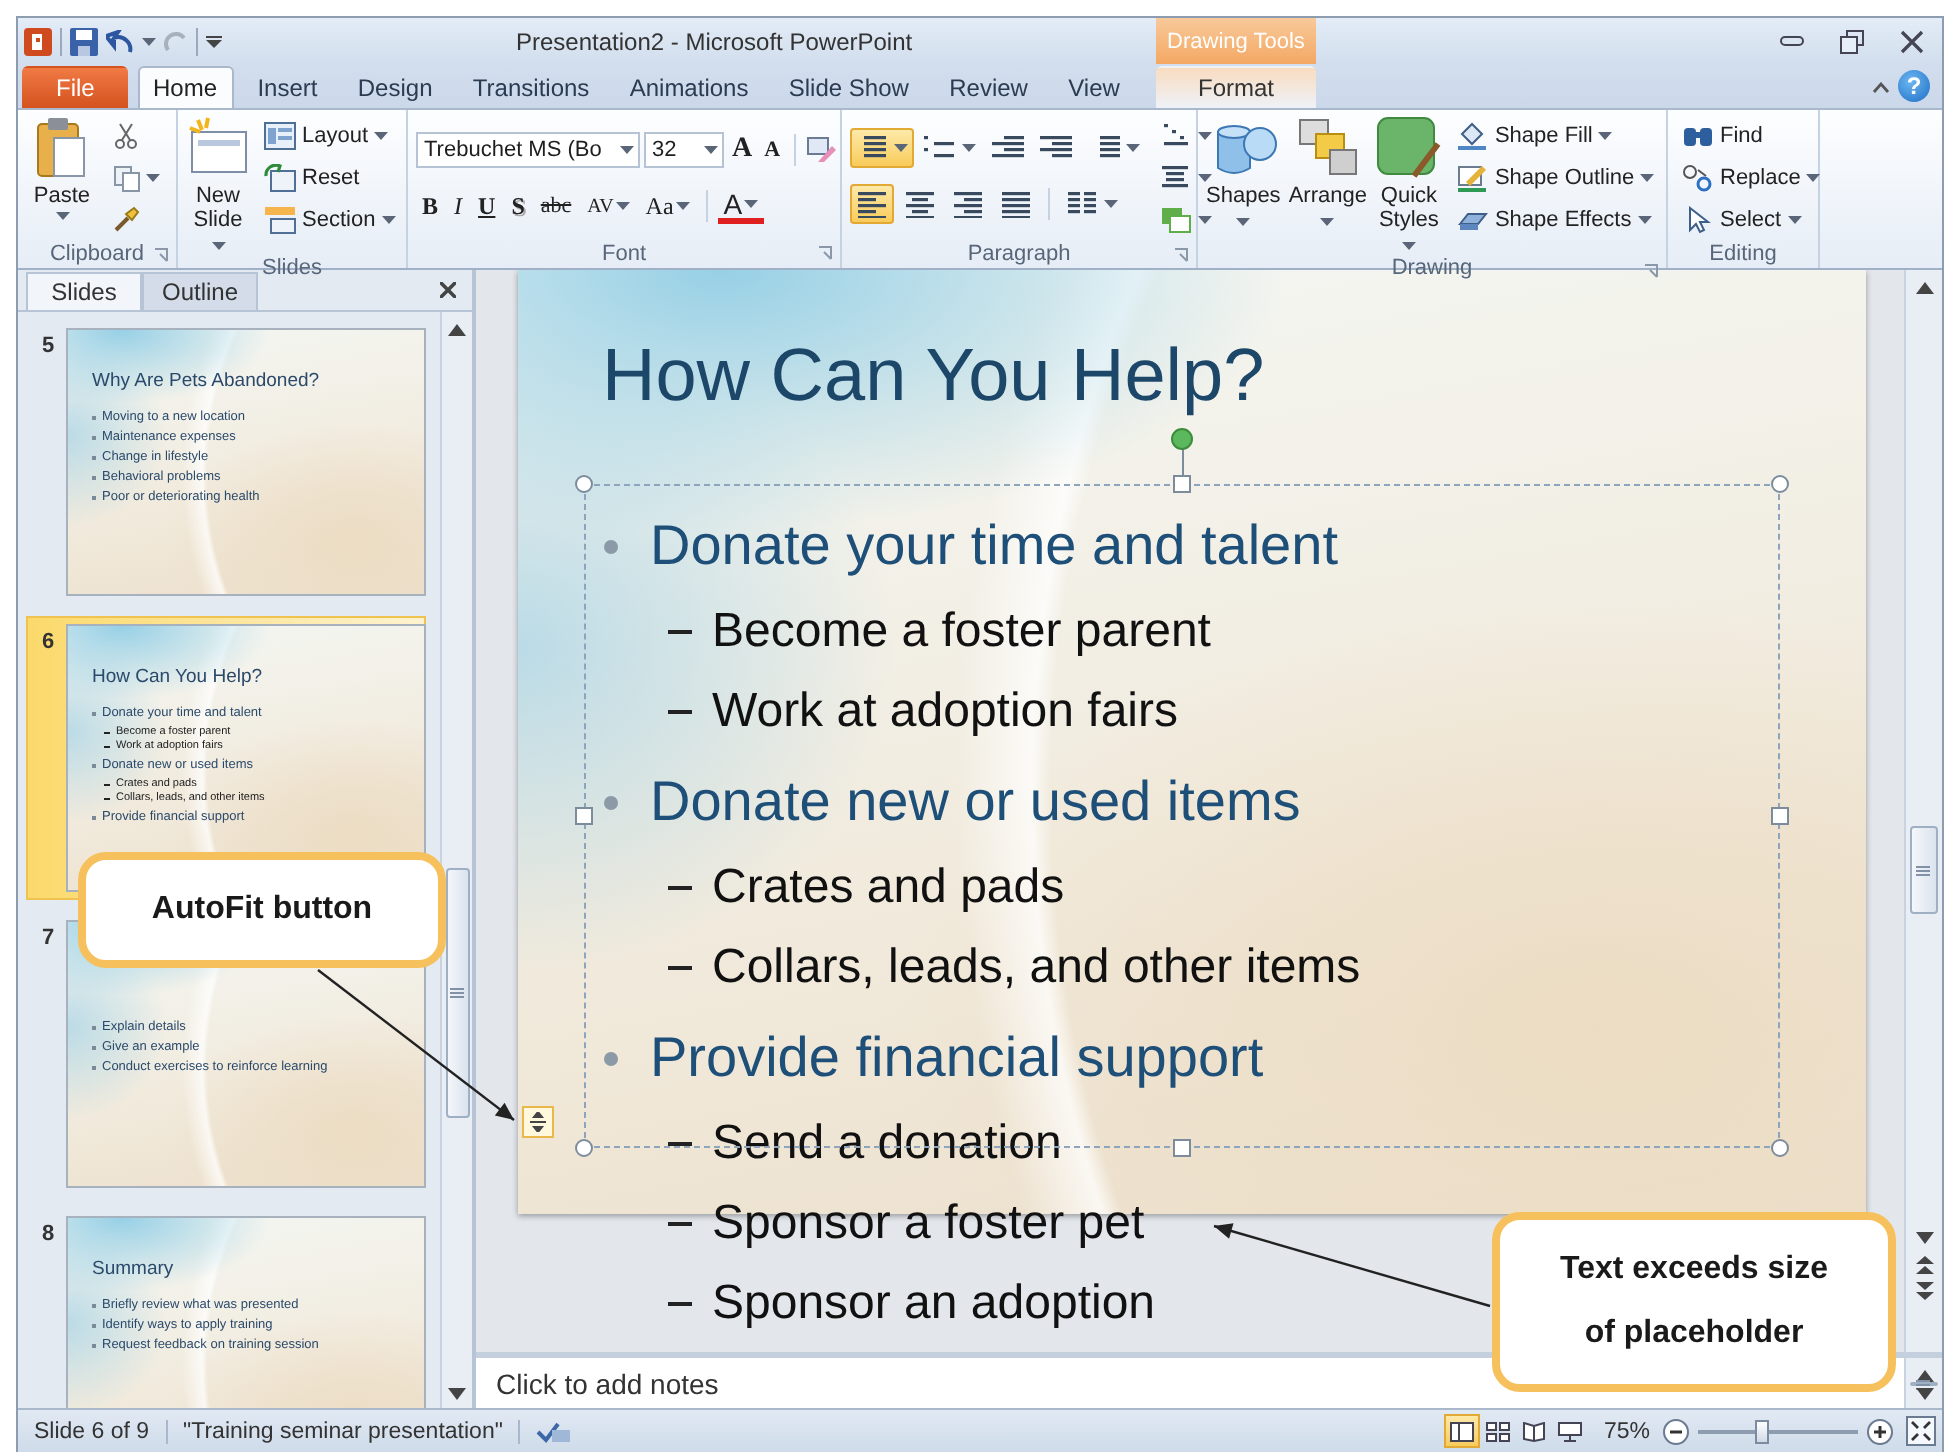 The height and width of the screenshot is (1452, 1952). What do you see at coordinates (1751, 178) in the screenshot?
I see `replace-button: Replace` at bounding box center [1751, 178].